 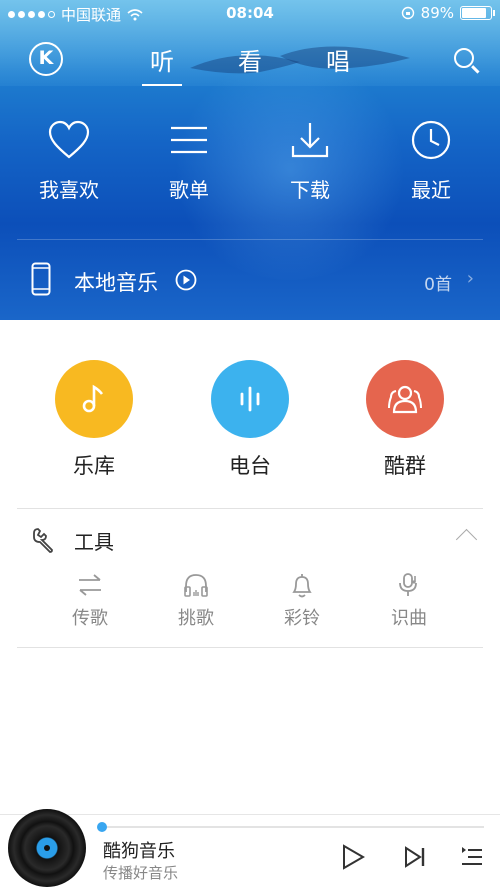 I want to click on playback-progress, so click(x=290, y=827).